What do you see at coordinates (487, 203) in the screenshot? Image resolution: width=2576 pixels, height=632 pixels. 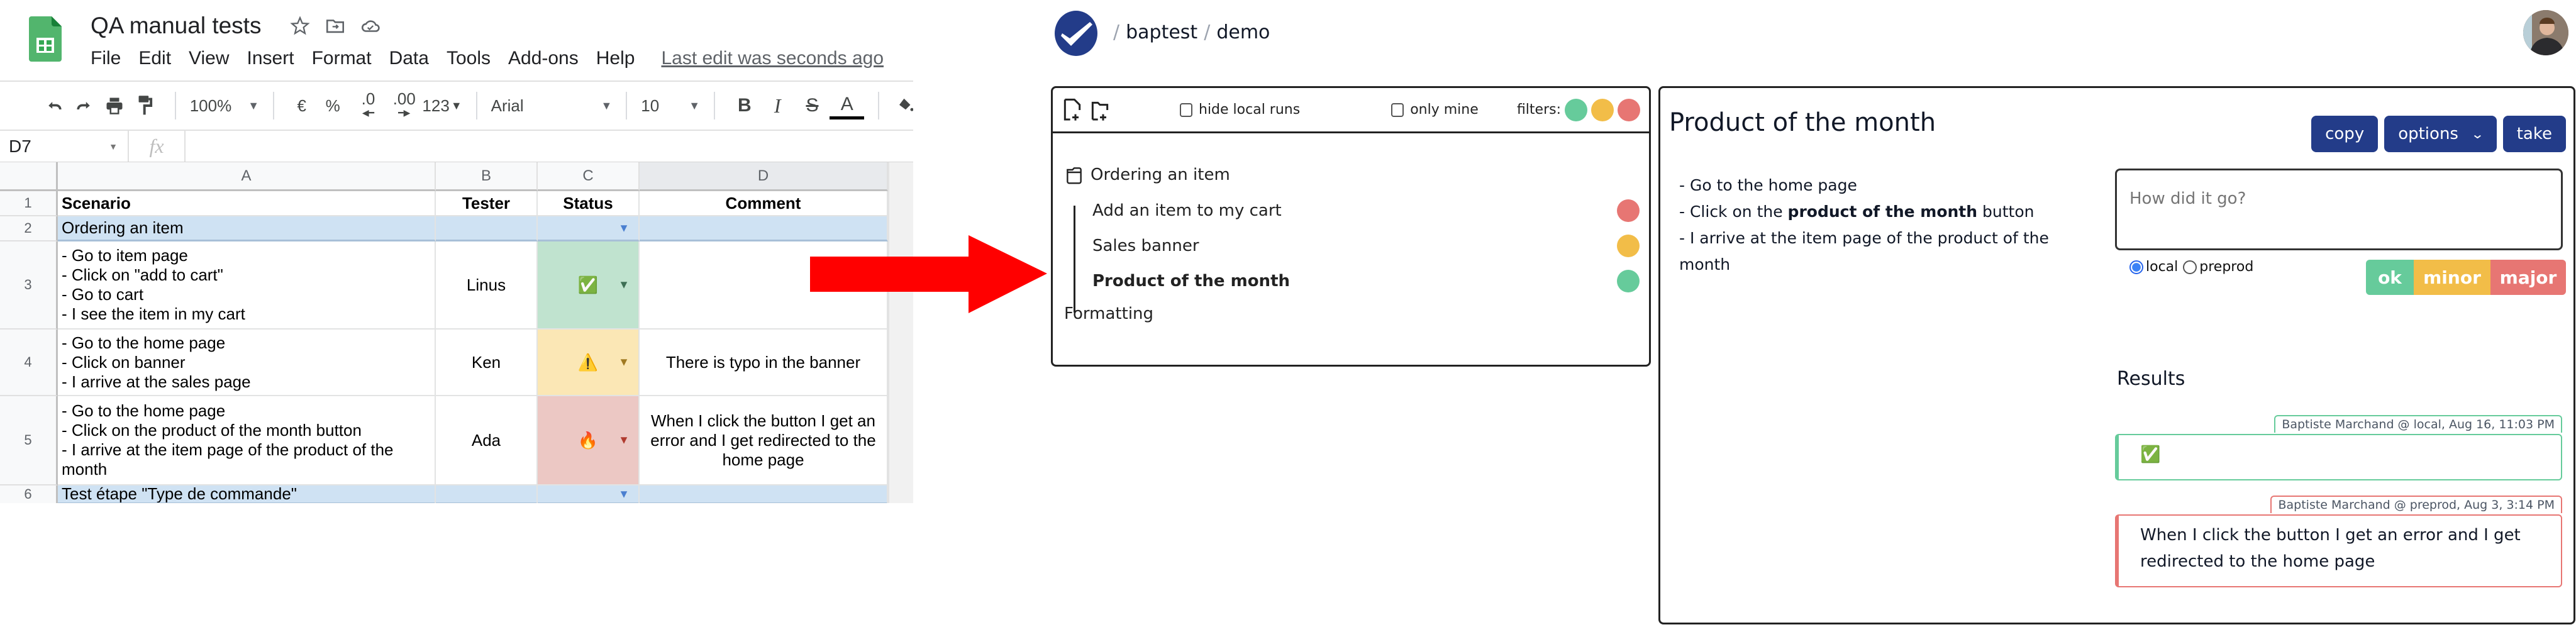 I see `cell-tester: Tester` at bounding box center [487, 203].